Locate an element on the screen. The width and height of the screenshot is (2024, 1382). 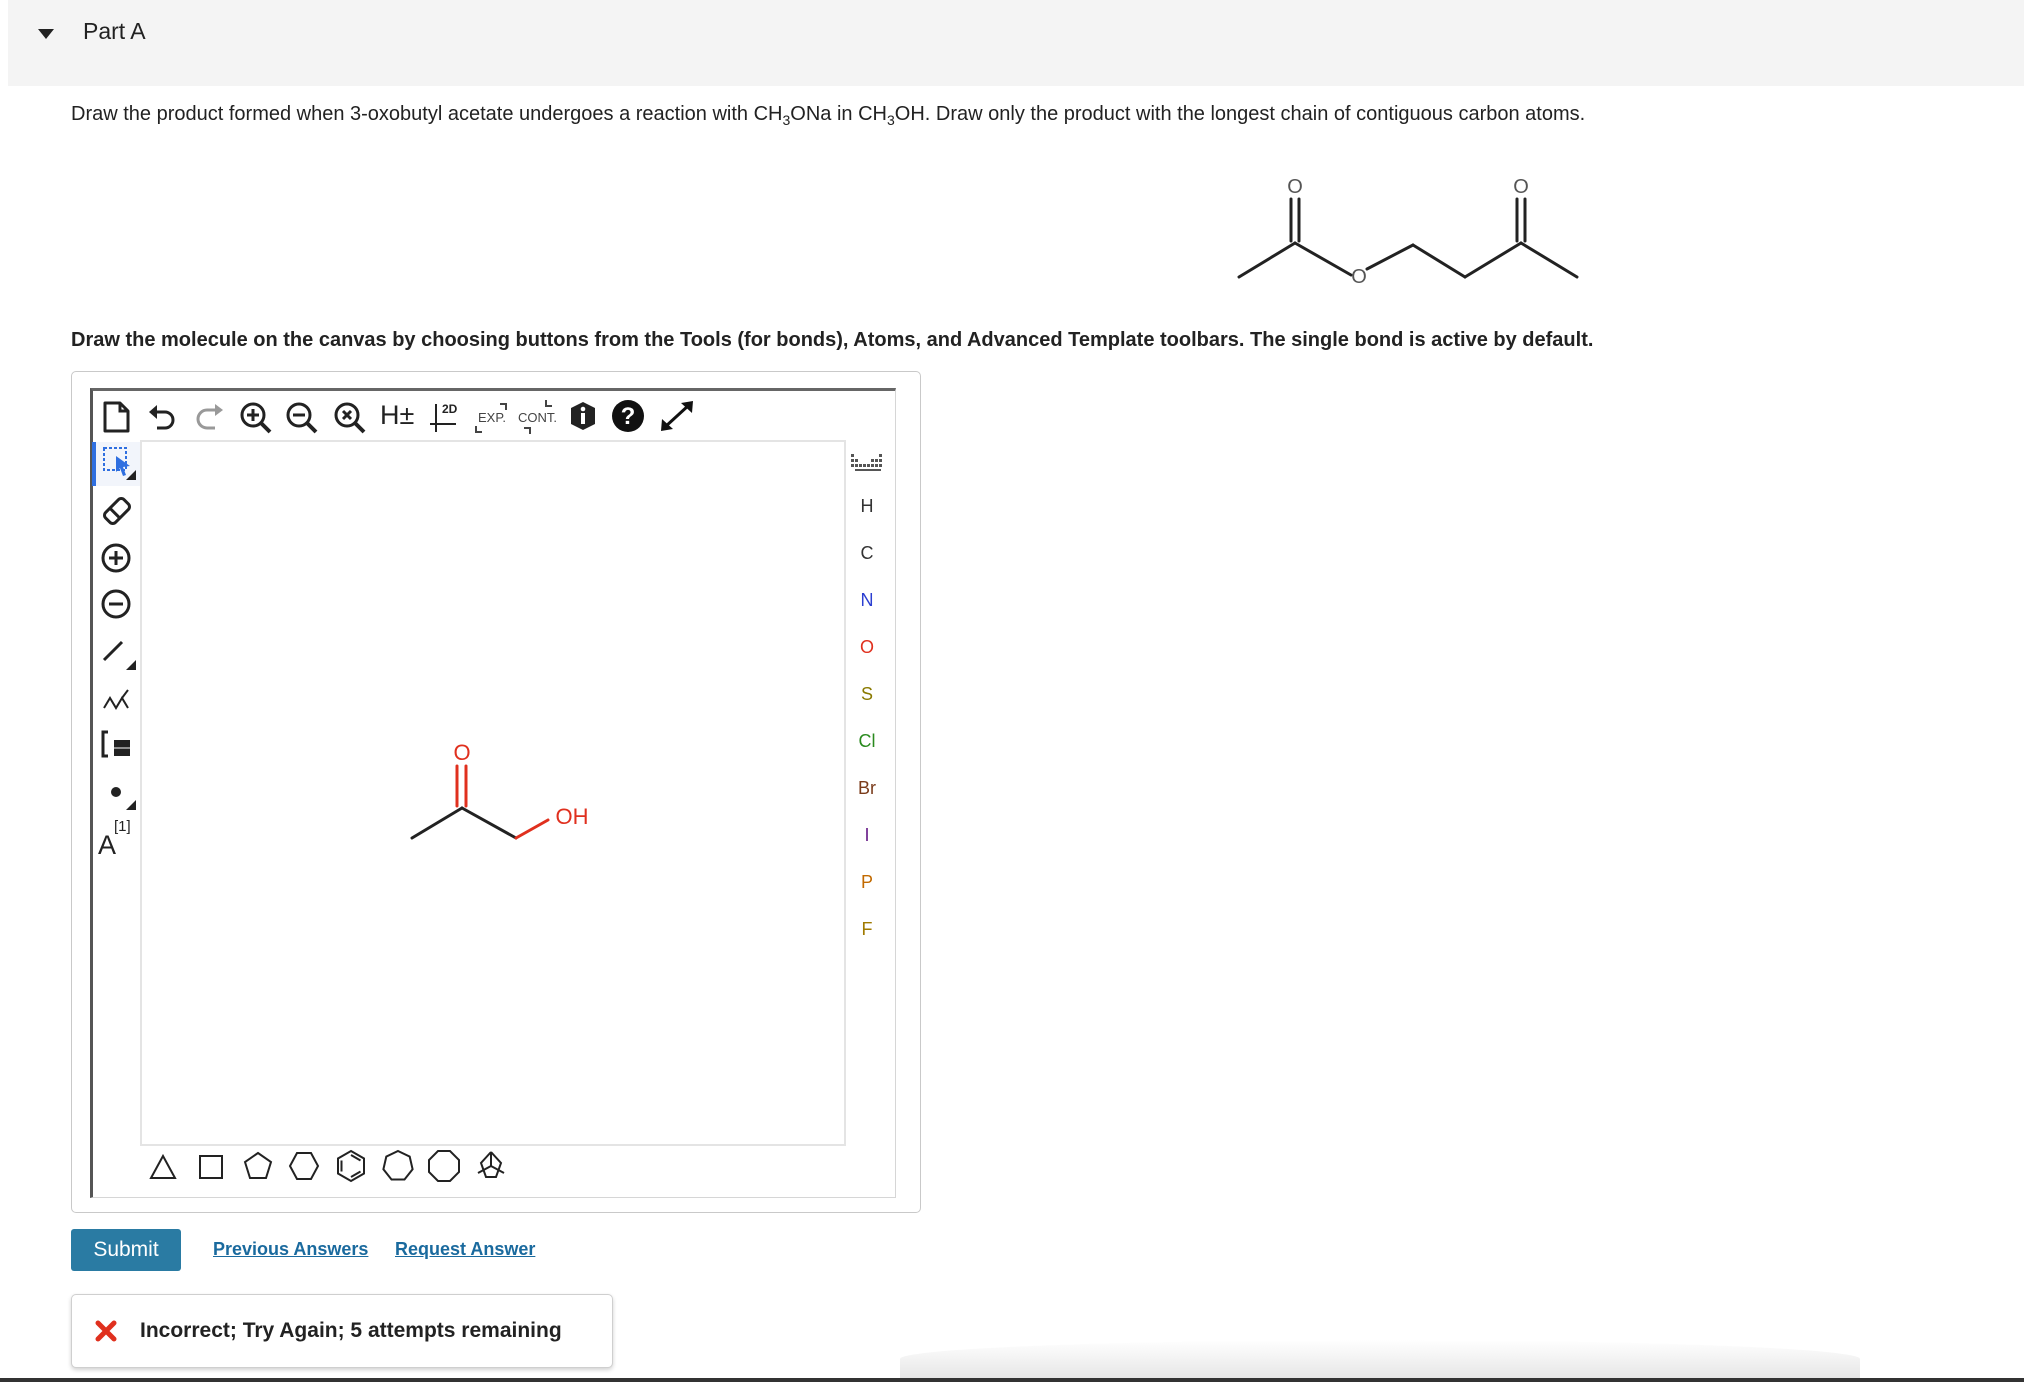
ketone-oxygen-label: O is located at coordinates (1521, 187).